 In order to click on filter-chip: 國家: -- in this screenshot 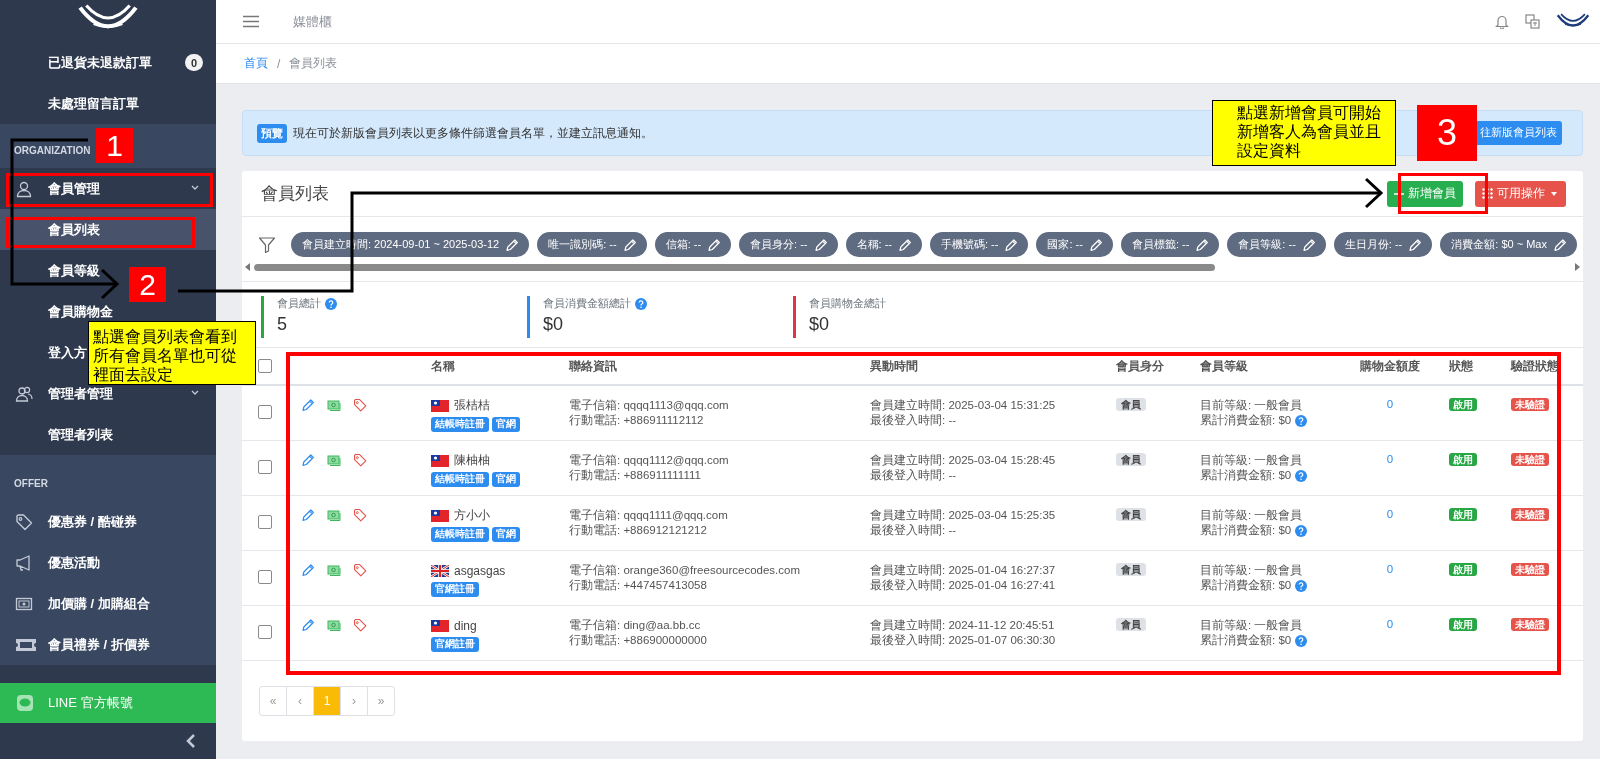, I will do `click(1074, 244)`.